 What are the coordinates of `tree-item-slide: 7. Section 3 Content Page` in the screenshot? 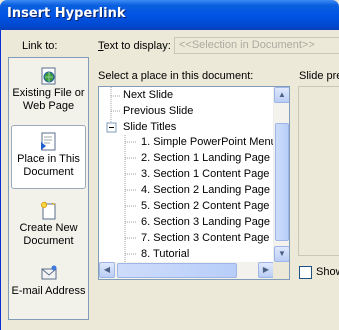 It's located at (205, 238).